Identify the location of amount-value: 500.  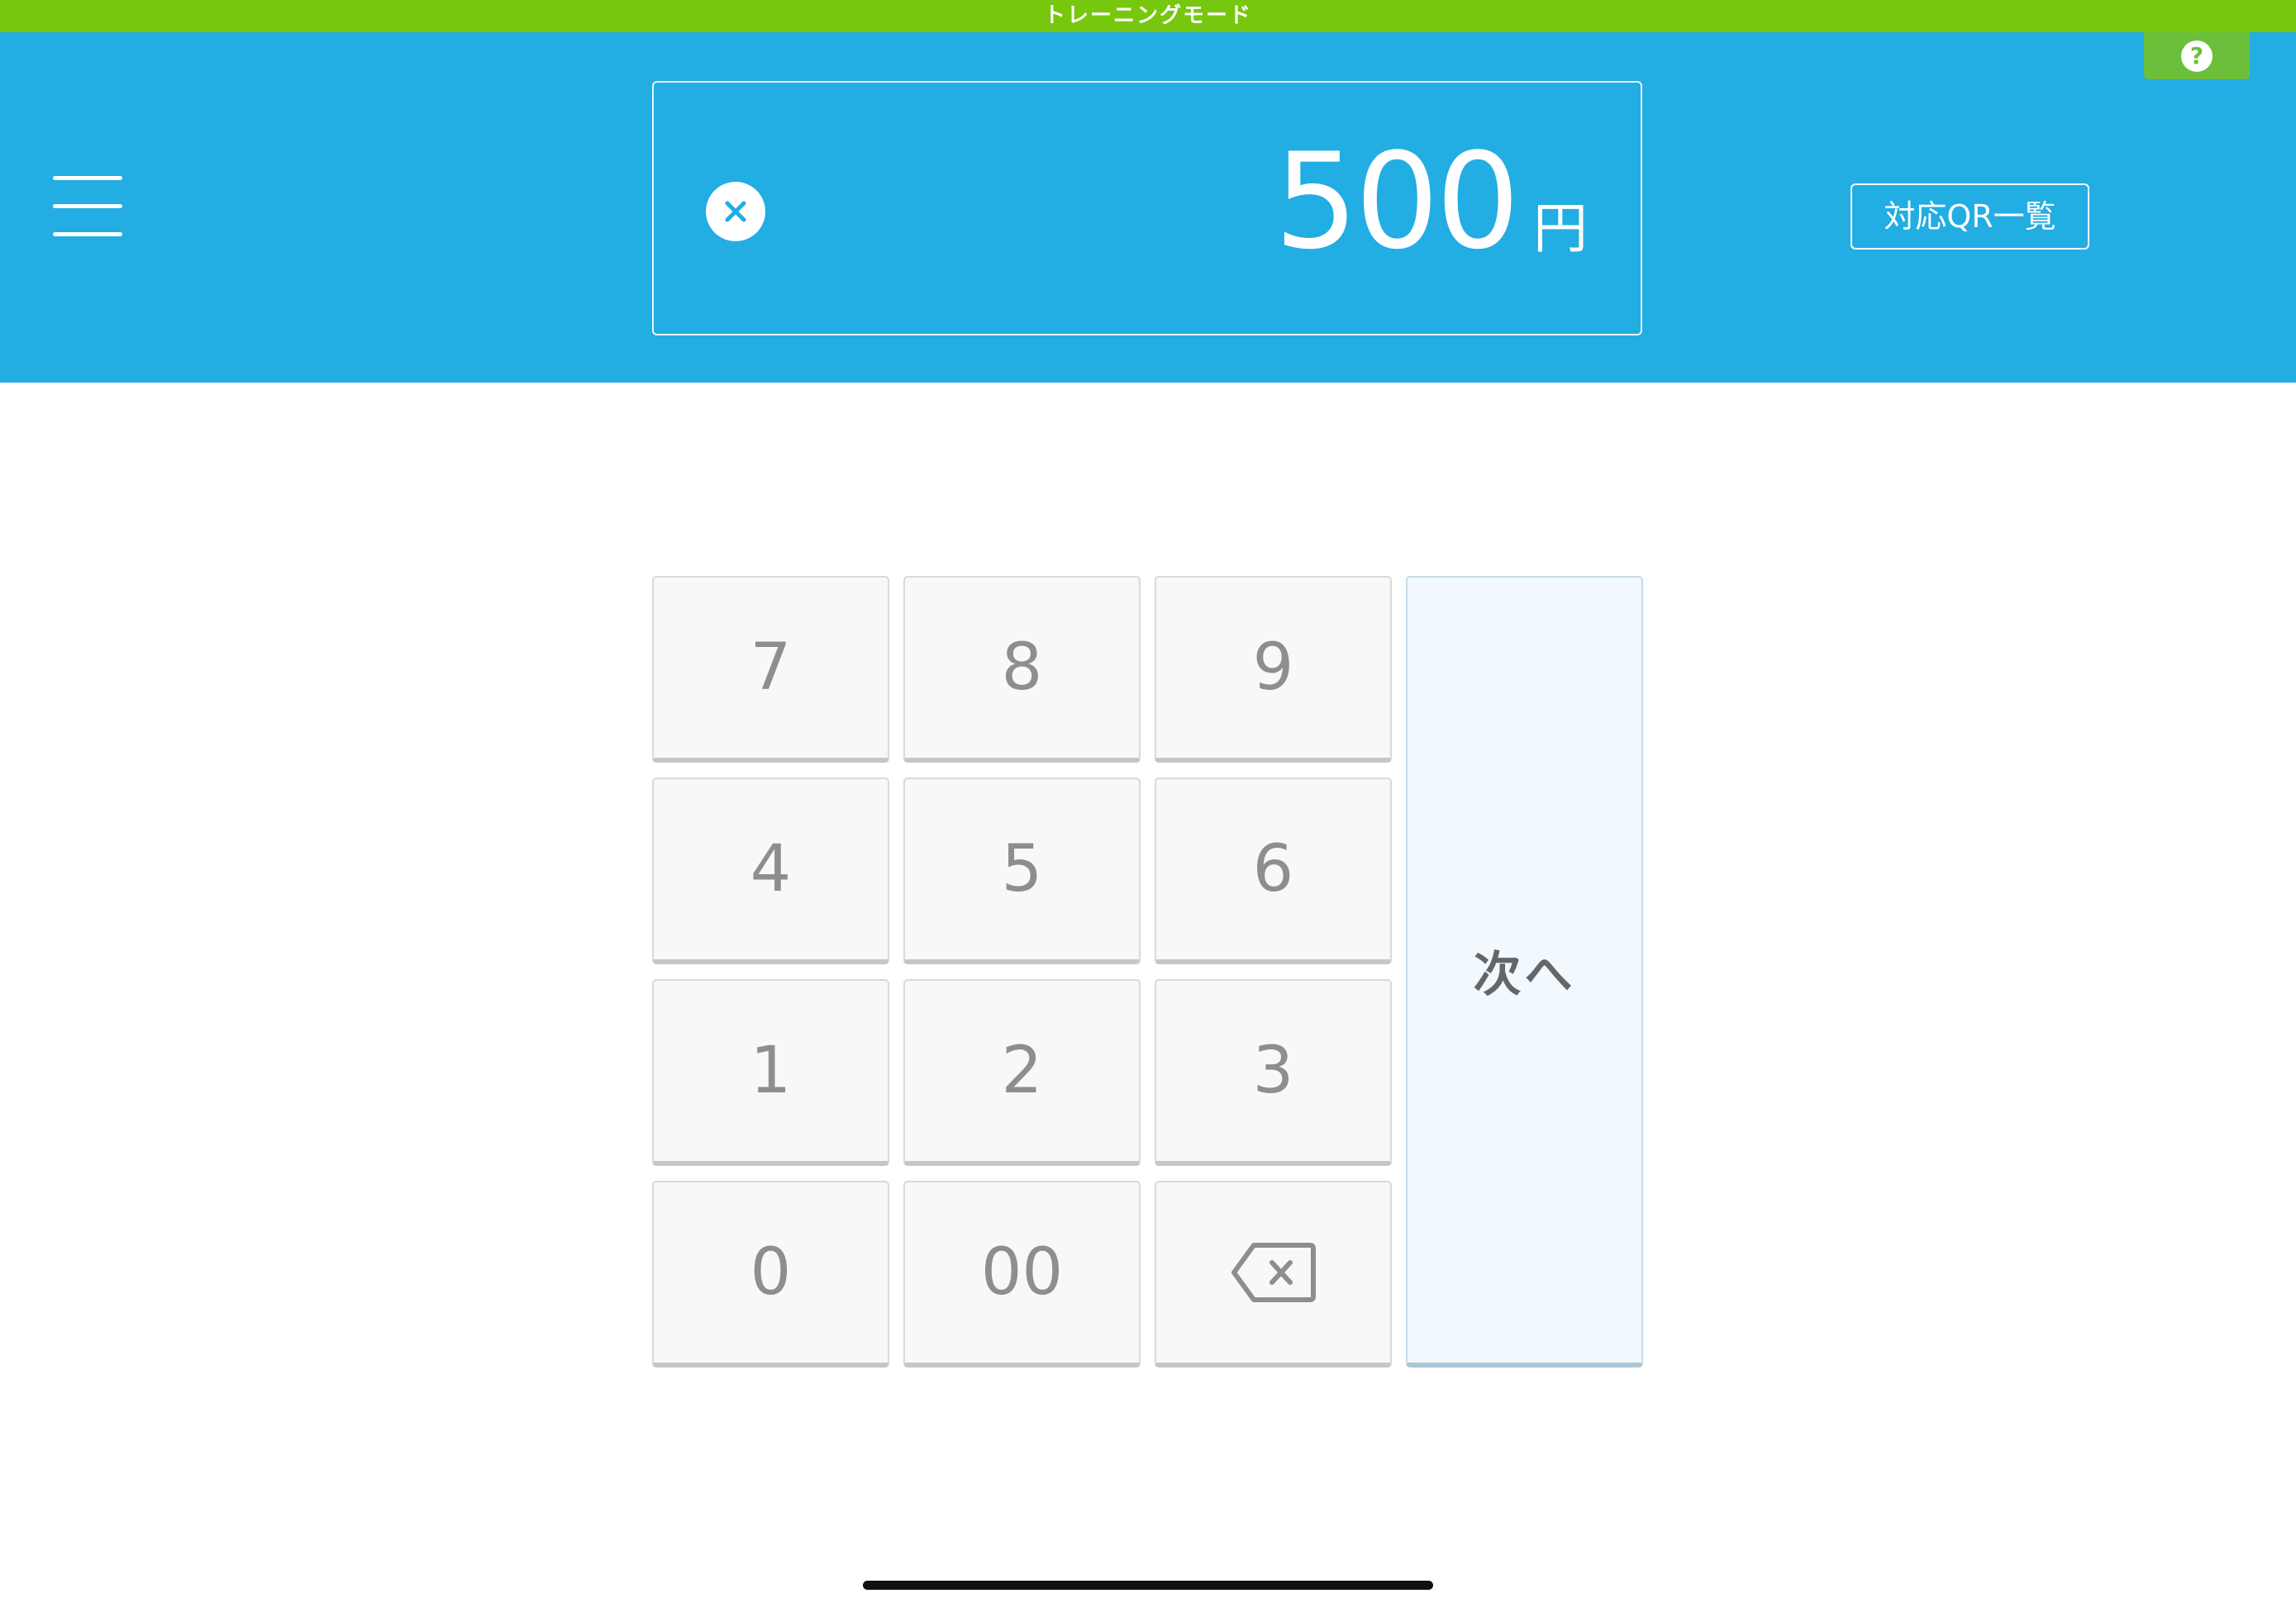
(1397, 201).